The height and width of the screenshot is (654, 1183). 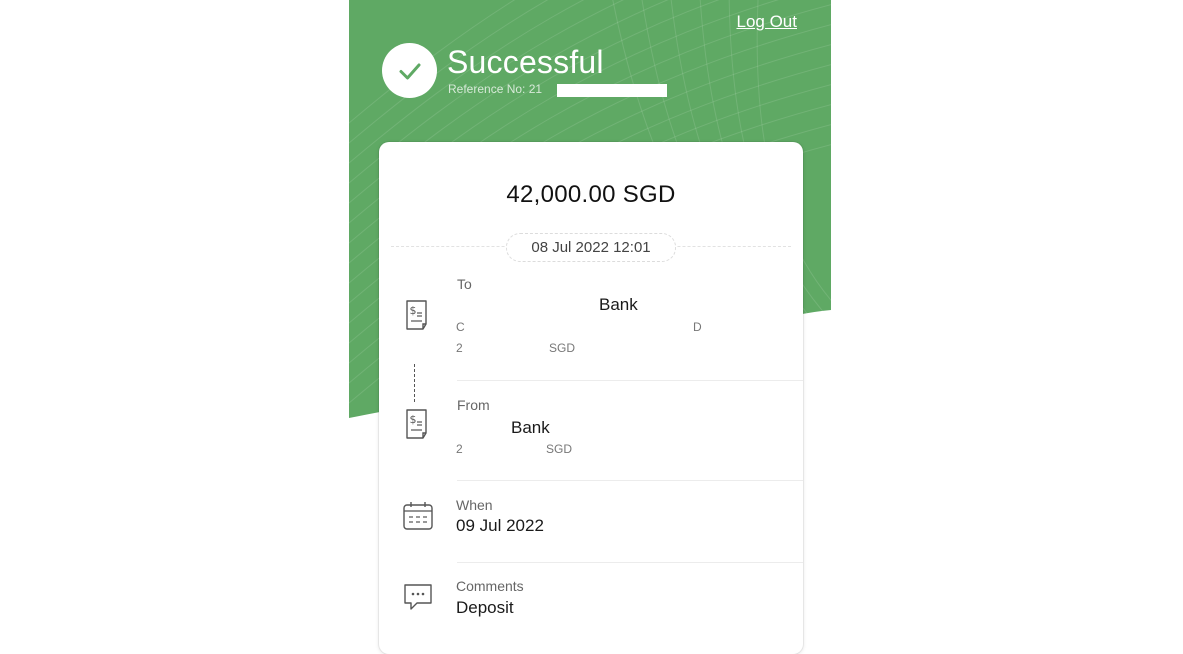 What do you see at coordinates (697, 327) in the screenshot?
I see `to-account-suffix: D` at bounding box center [697, 327].